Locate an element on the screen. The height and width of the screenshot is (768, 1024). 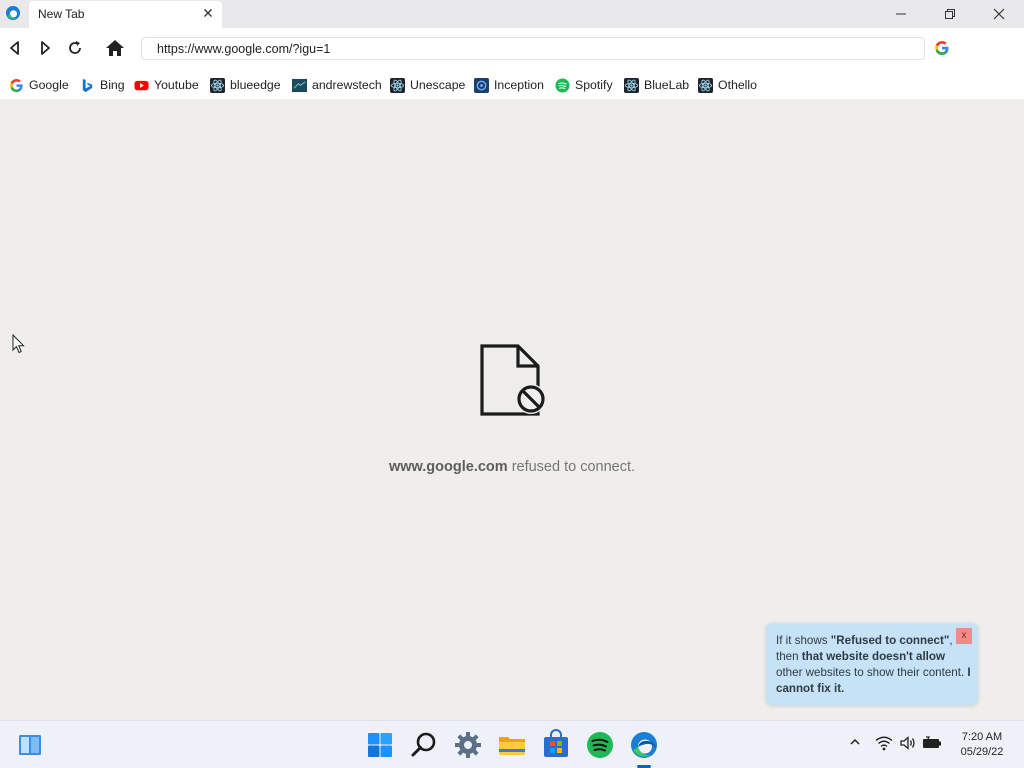
bookmark-label: BlueLab is located at coordinates (667, 85).